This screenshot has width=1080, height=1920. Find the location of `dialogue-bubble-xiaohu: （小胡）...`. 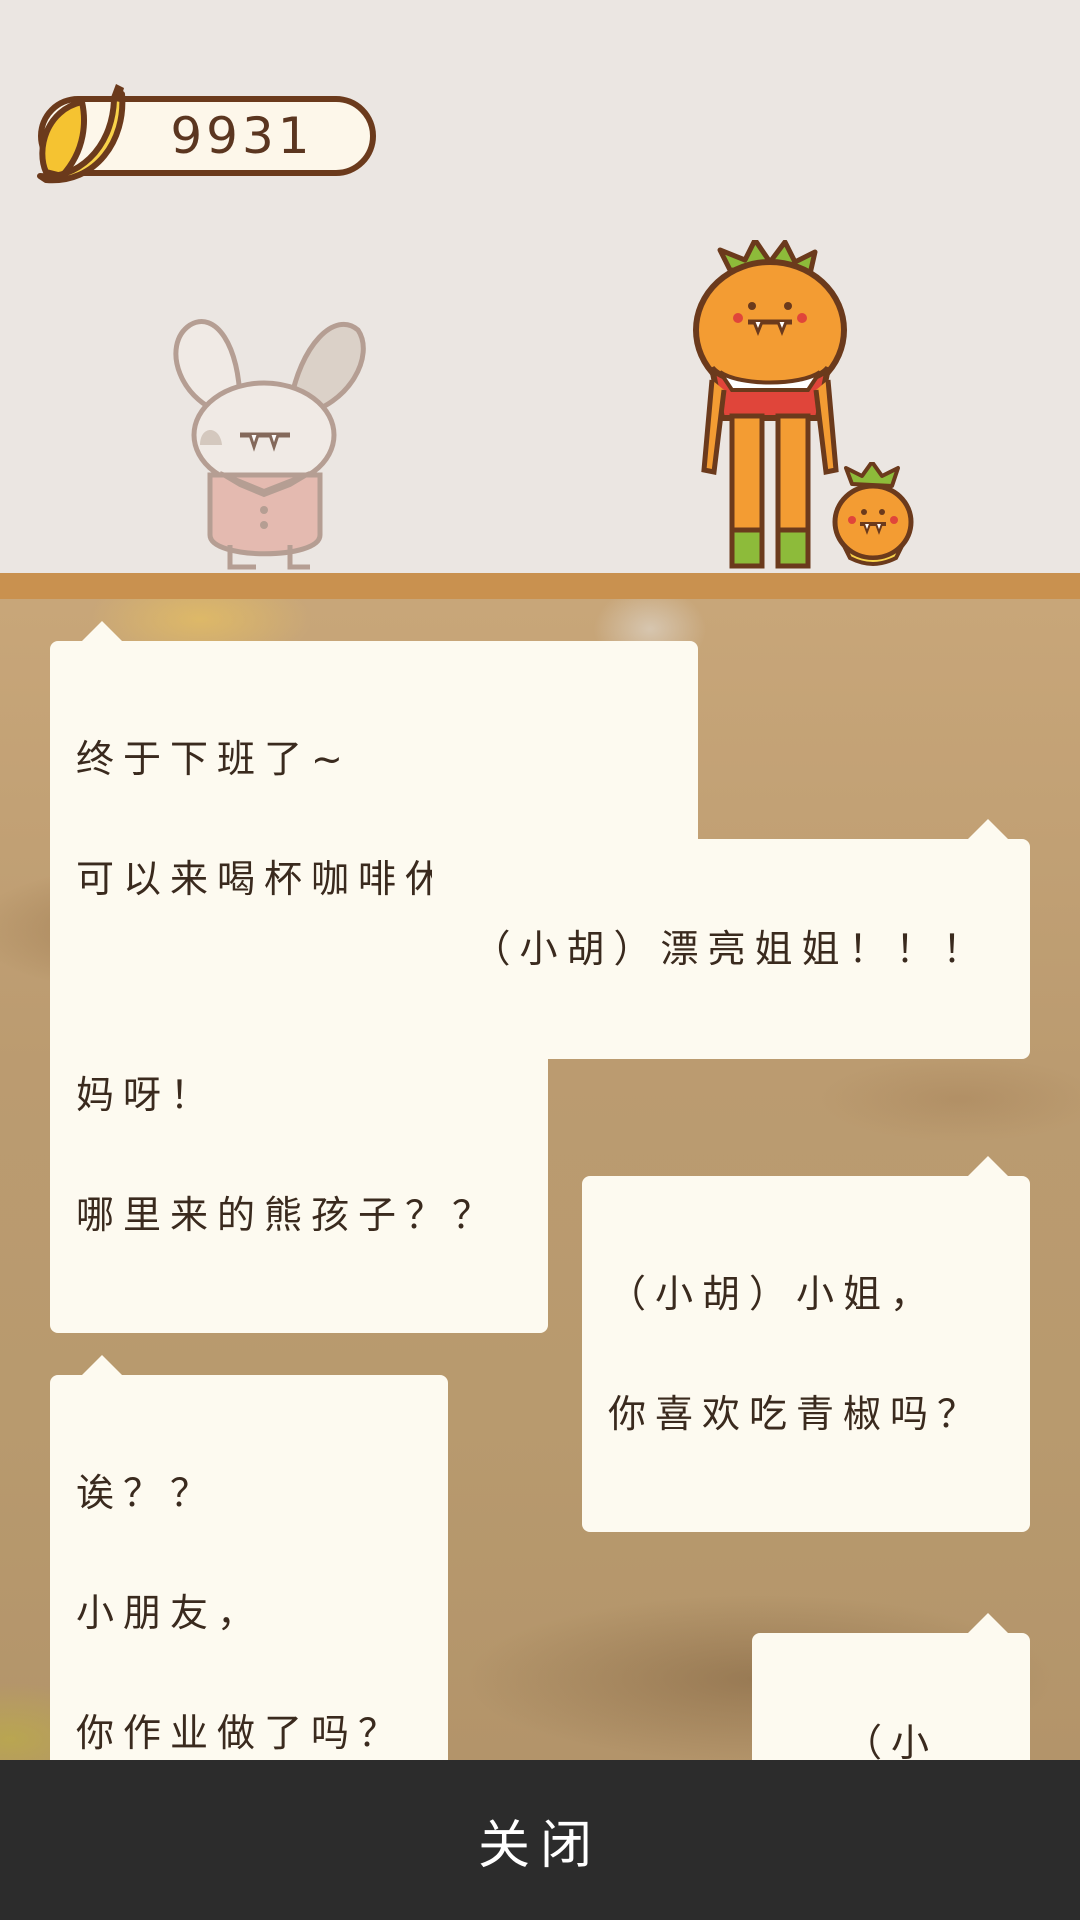

dialogue-bubble-xiaohu: （小胡）... is located at coordinates (891, 1686).